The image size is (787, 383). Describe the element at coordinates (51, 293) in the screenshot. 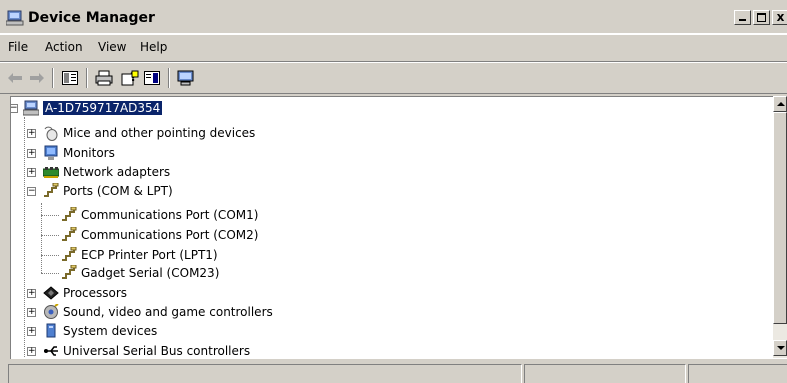

I see `processor-icon` at that location.